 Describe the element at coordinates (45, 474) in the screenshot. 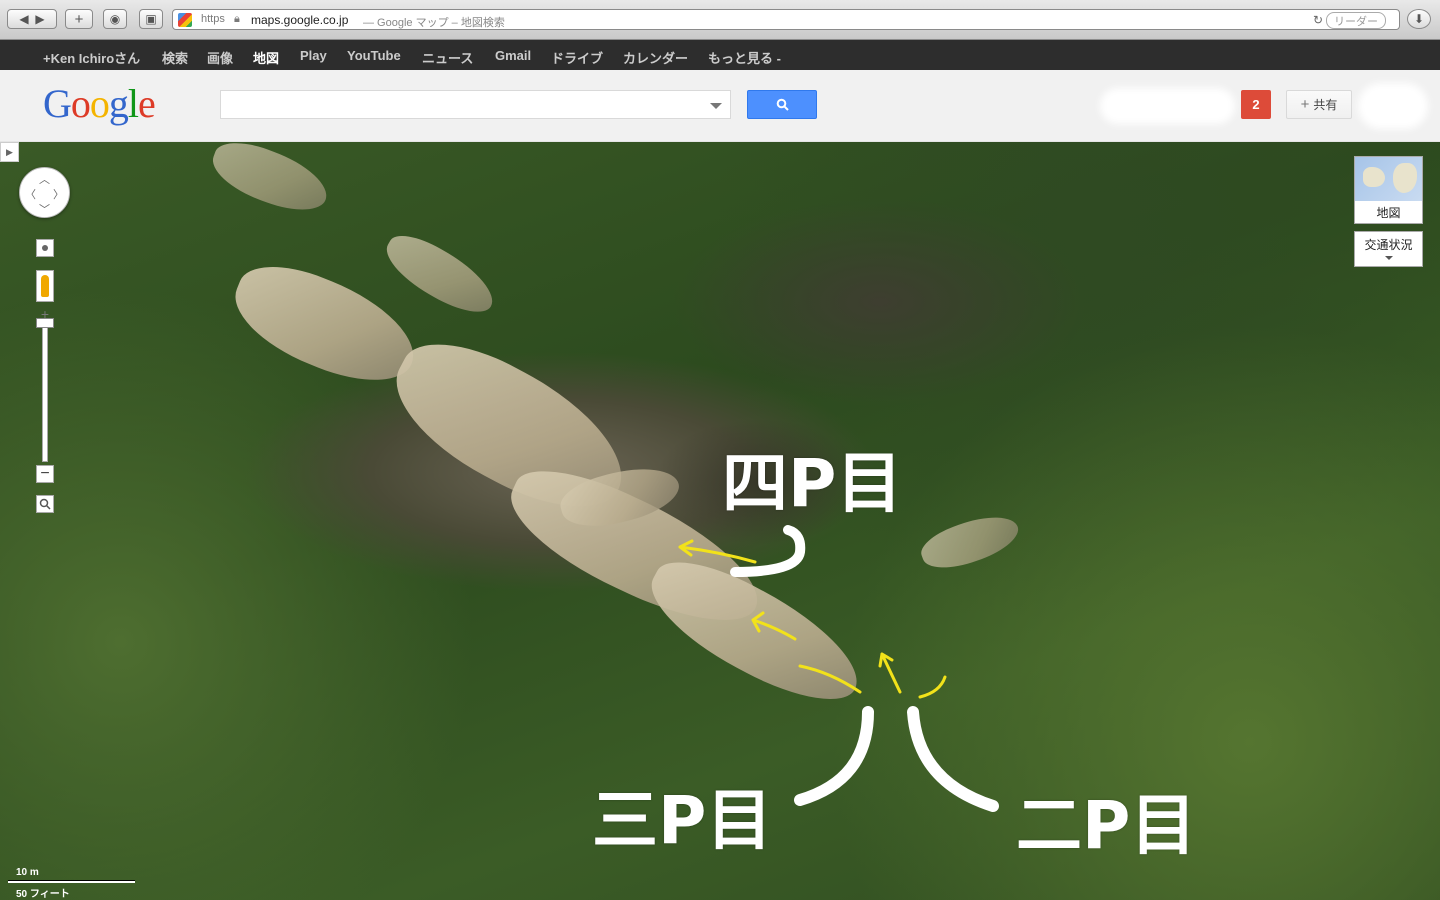

I see `zoom-out-button: −` at that location.